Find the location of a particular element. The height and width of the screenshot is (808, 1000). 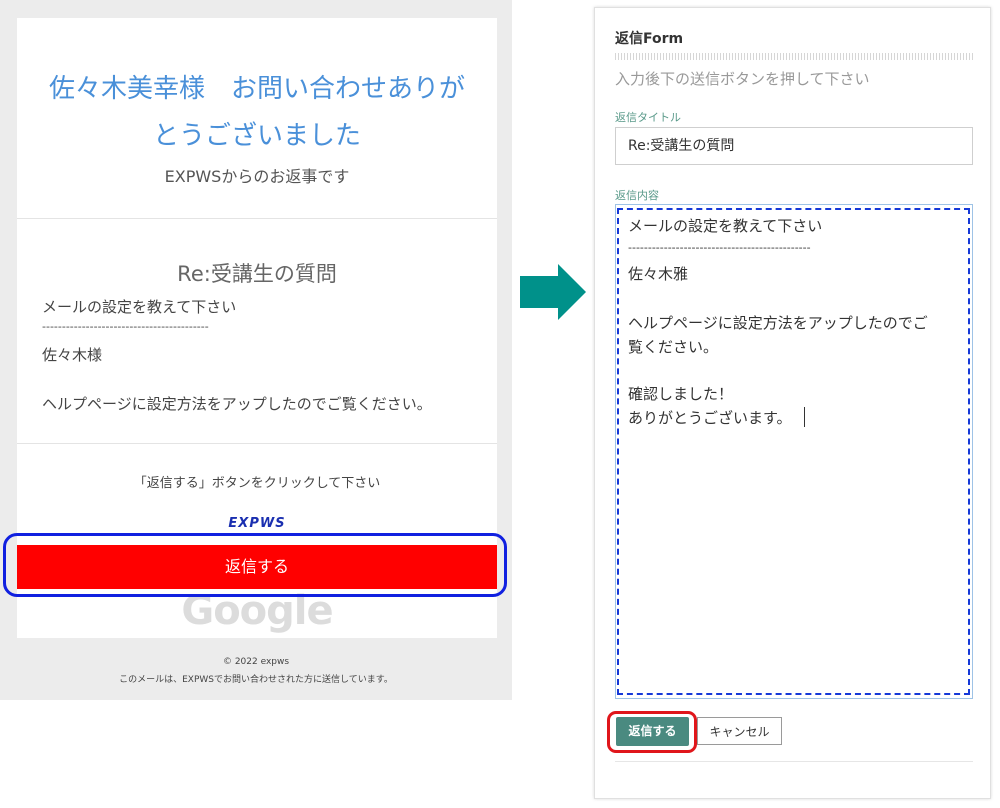

content-line: 佐々木雅 is located at coordinates (658, 274).